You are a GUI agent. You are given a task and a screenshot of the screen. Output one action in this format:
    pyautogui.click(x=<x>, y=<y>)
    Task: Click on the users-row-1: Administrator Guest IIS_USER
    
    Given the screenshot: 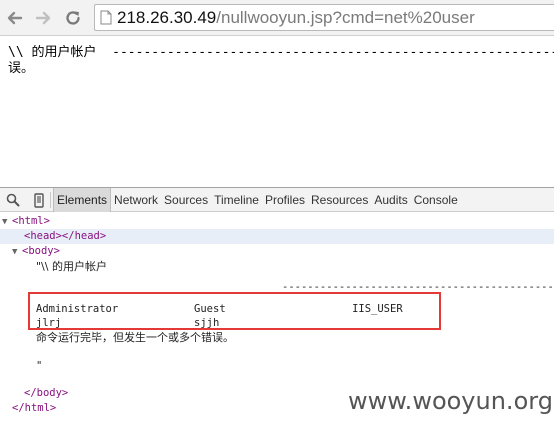 What is the action you would take?
    pyautogui.click(x=219, y=309)
    